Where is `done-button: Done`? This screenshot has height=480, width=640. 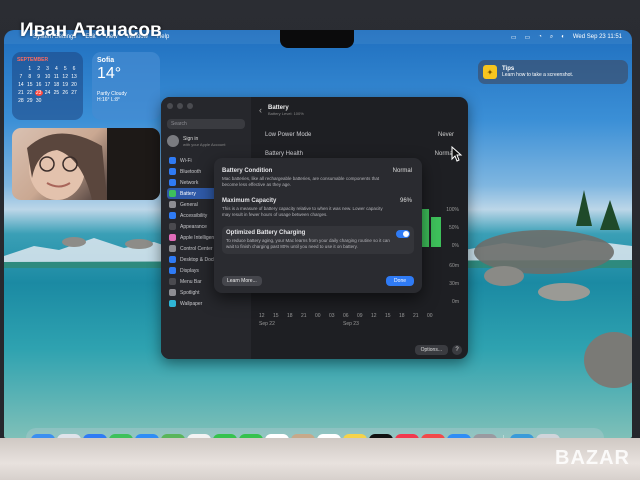 done-button: Done is located at coordinates (400, 281).